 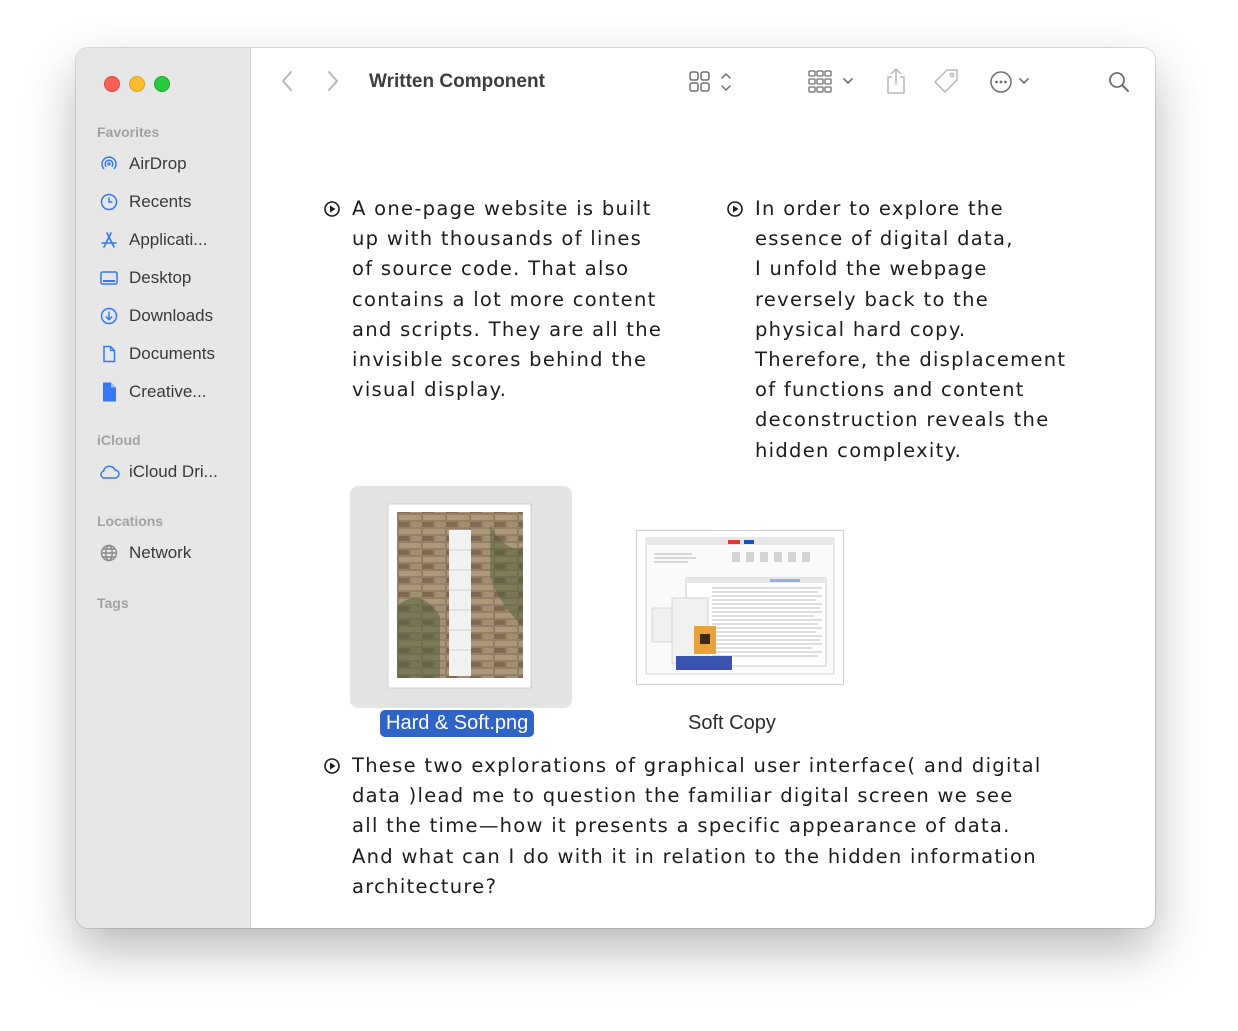 I want to click on icon-view-icon, so click(x=714, y=84).